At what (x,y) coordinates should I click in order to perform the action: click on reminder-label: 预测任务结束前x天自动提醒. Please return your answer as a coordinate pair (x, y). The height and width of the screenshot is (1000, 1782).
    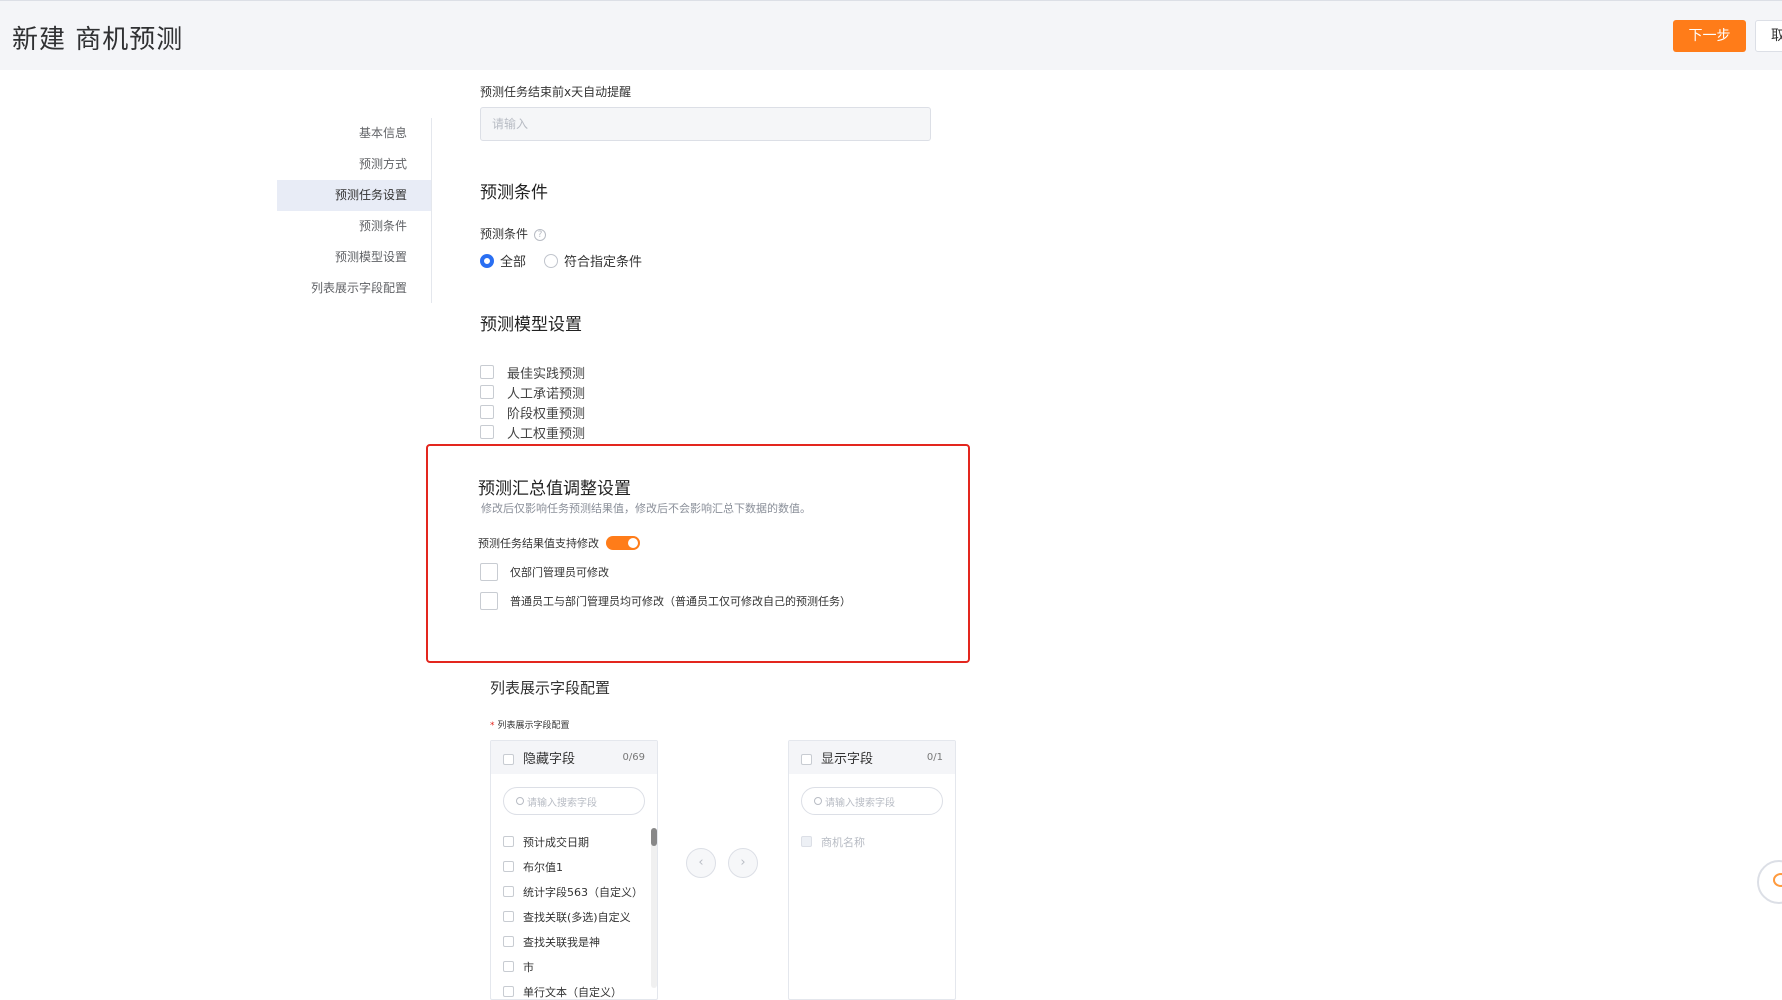
    Looking at the image, I should click on (556, 92).